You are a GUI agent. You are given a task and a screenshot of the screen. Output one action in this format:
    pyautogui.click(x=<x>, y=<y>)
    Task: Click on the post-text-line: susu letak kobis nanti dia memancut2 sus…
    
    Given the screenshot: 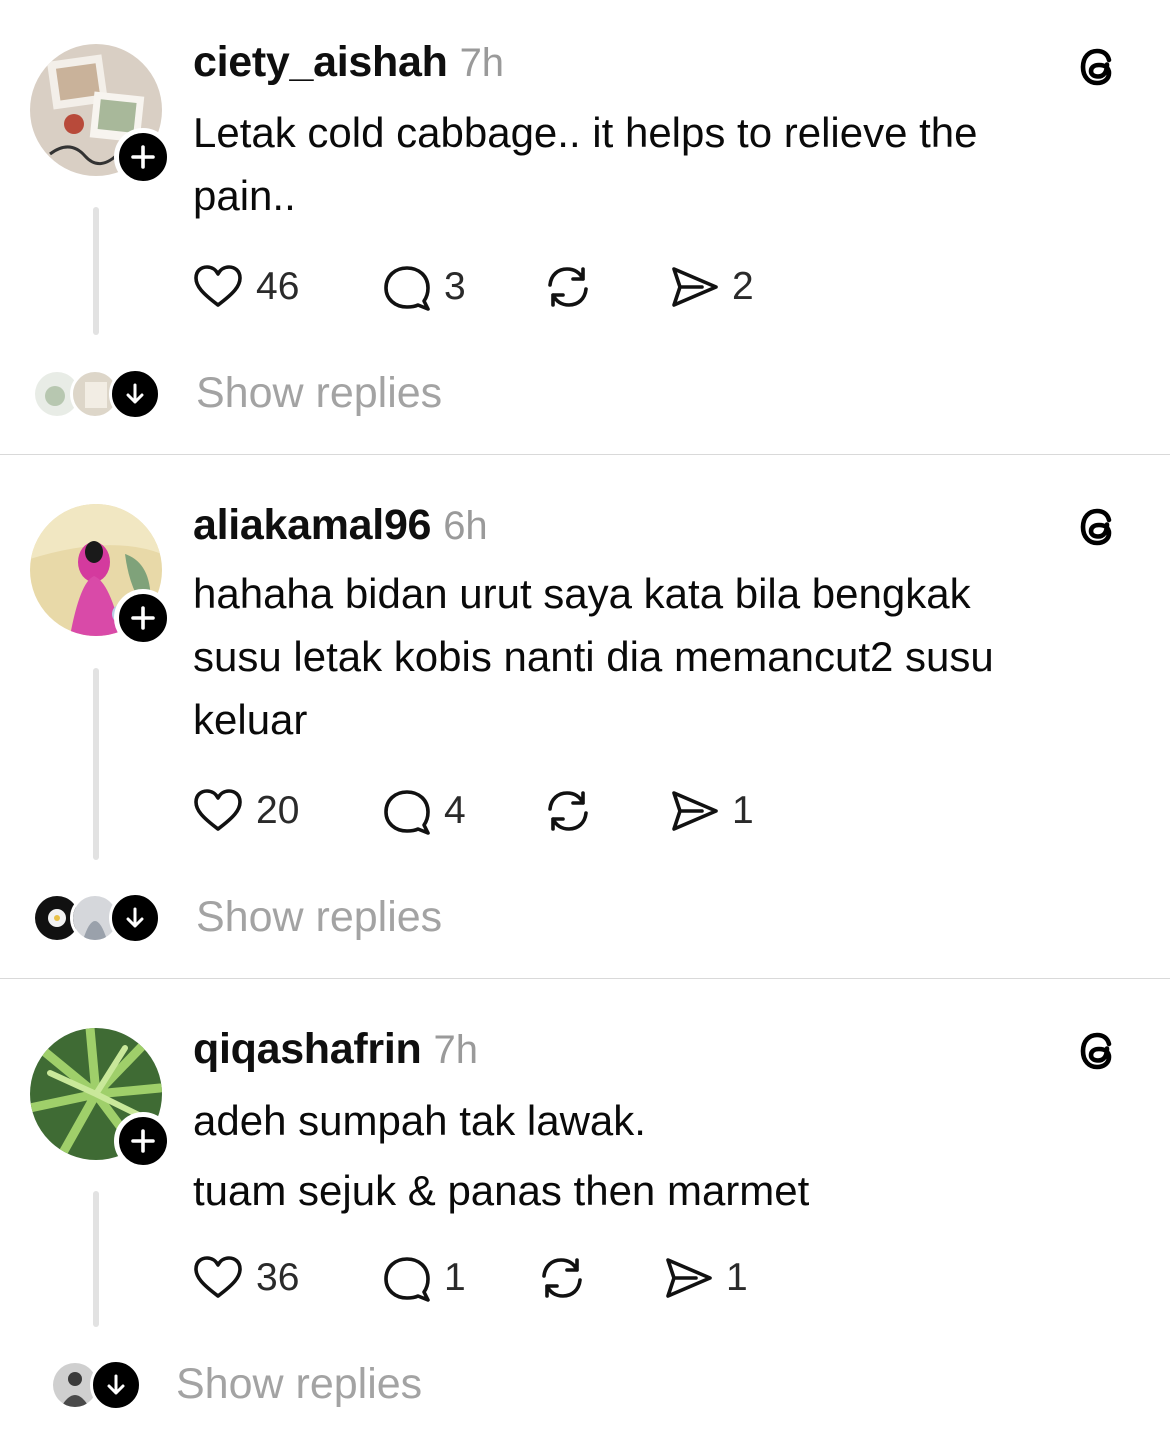 What is the action you would take?
    pyautogui.click(x=593, y=656)
    